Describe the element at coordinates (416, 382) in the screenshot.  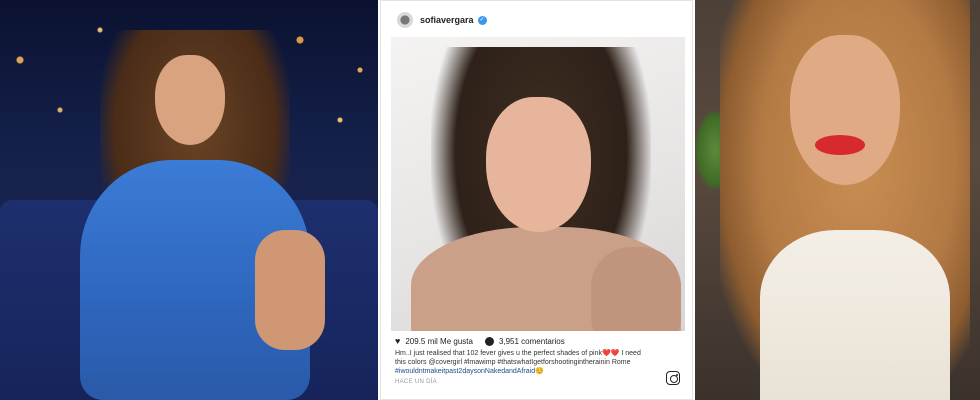
I see `post-time: HACE UN DÍA` at that location.